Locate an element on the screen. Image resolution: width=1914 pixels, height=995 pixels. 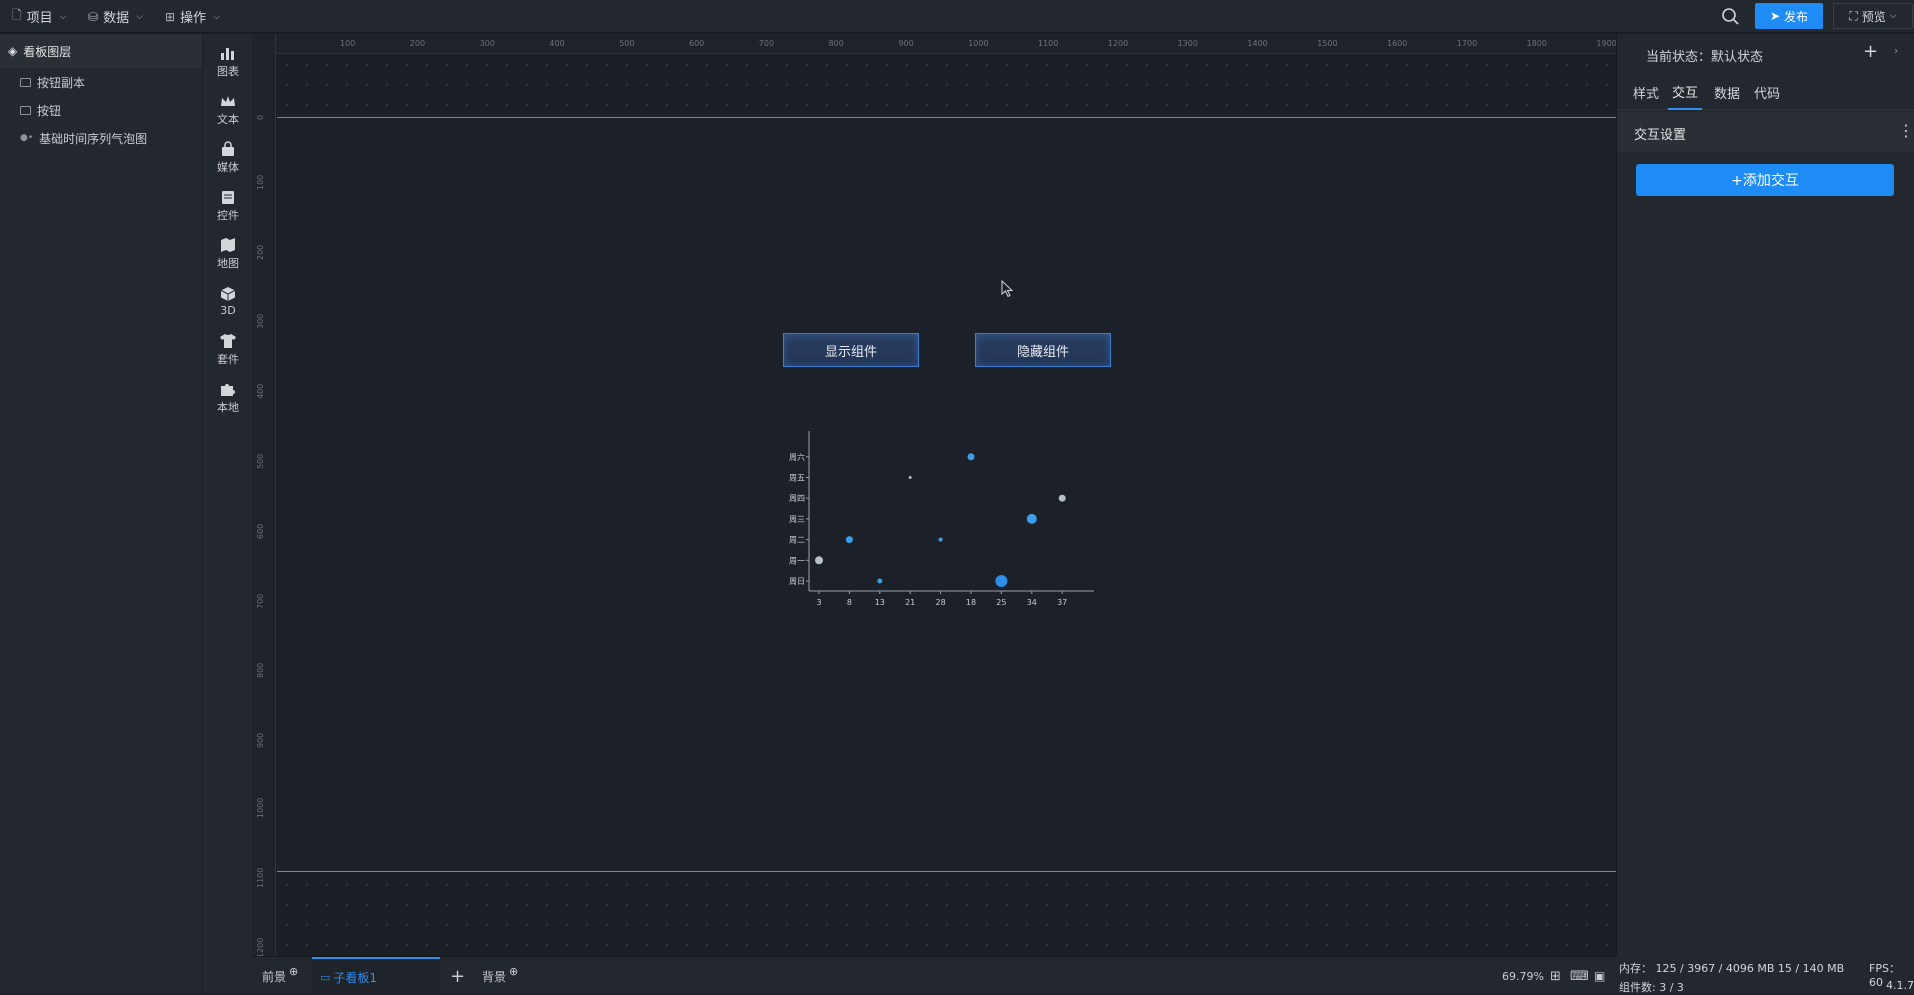
tab-code: 代码 is located at coordinates (1767, 92).